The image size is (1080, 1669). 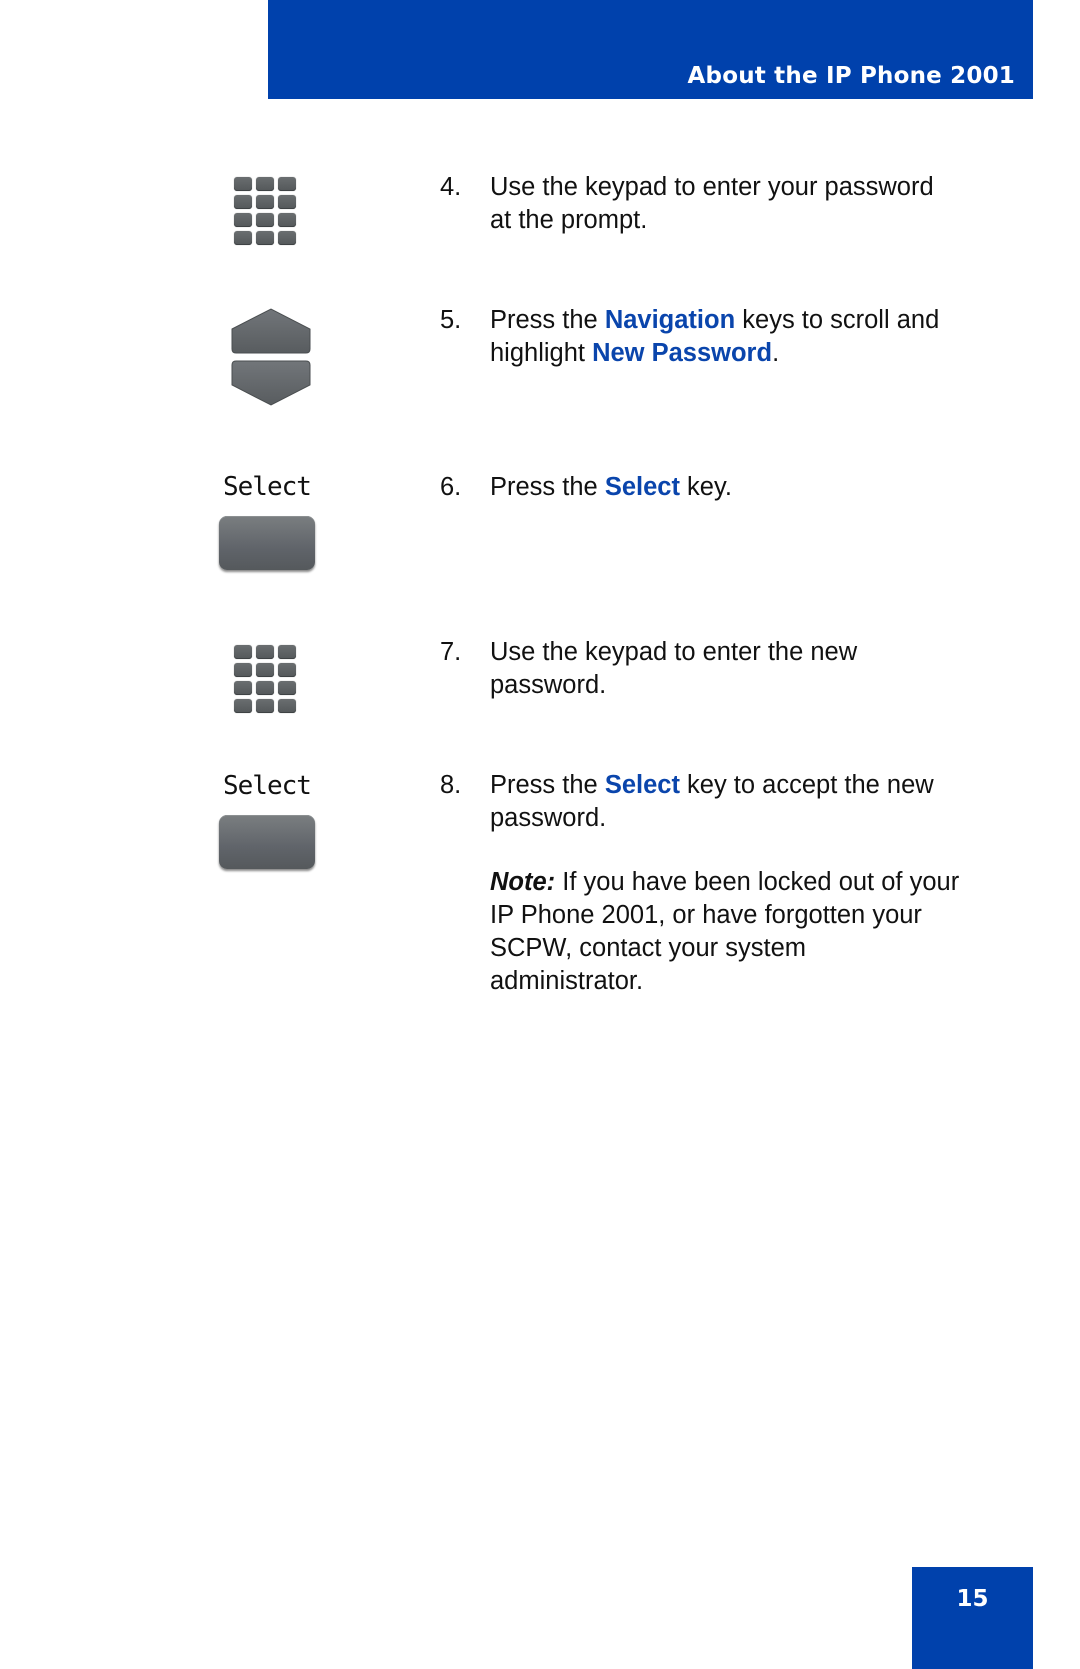 What do you see at coordinates (271, 383) in the screenshot?
I see `navigation-down-key` at bounding box center [271, 383].